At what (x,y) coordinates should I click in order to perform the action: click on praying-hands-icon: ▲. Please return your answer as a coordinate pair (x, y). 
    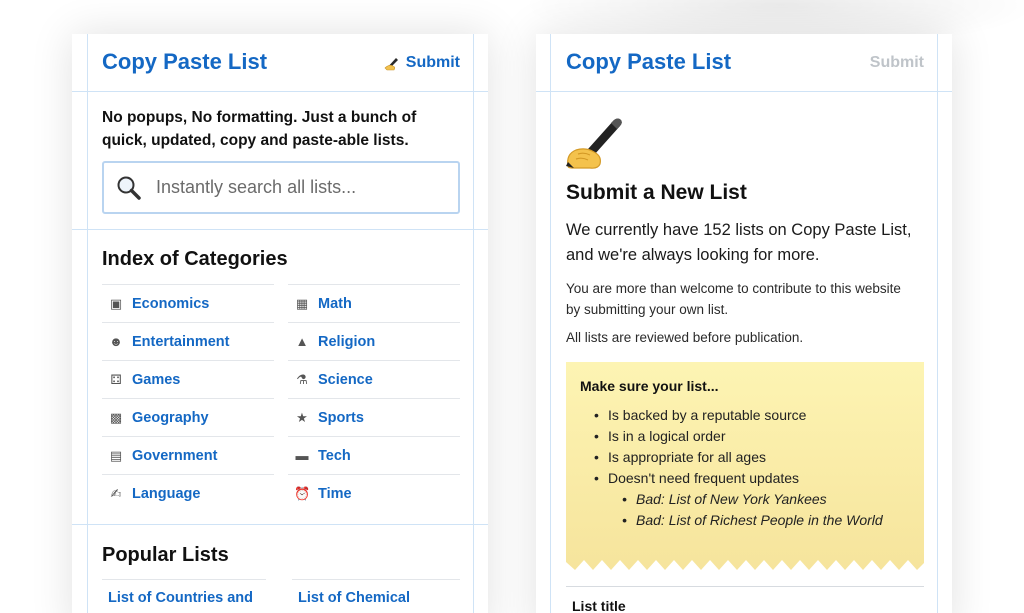
    Looking at the image, I should click on (302, 341).